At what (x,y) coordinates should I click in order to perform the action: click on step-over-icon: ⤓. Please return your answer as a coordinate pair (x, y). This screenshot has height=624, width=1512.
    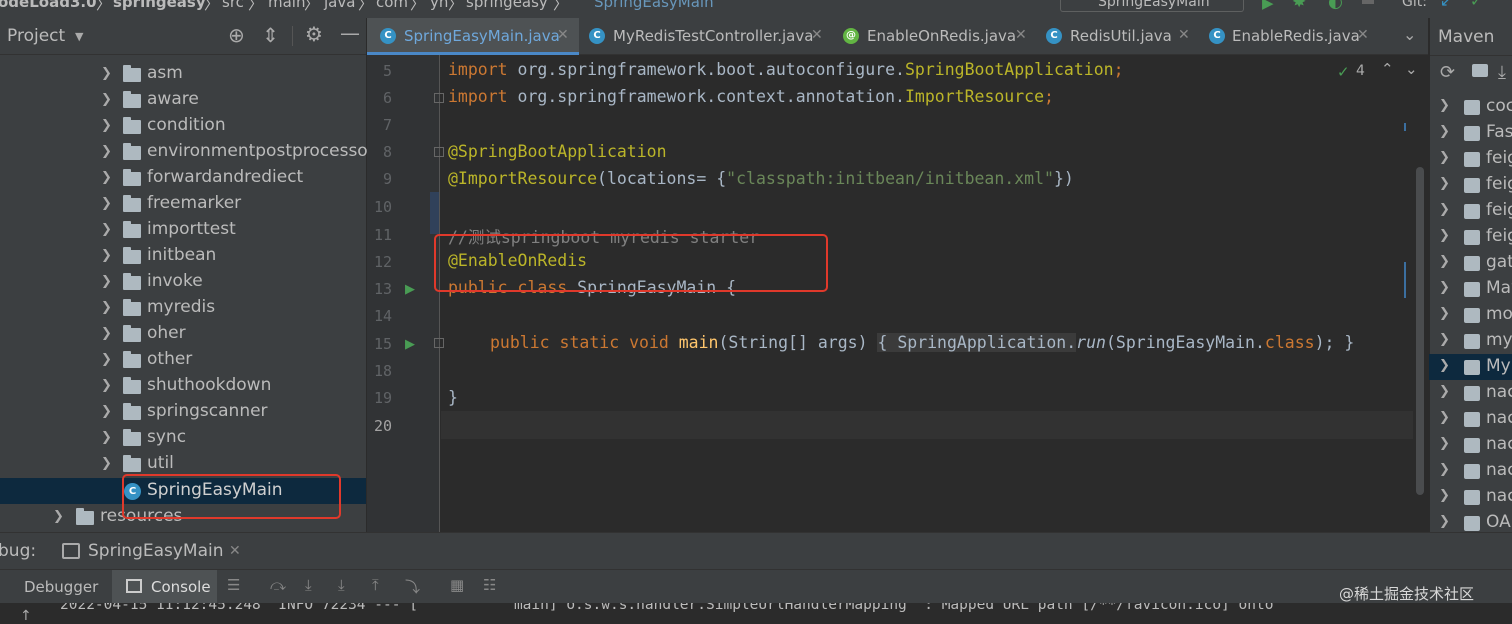
    Looking at the image, I should click on (308, 585).